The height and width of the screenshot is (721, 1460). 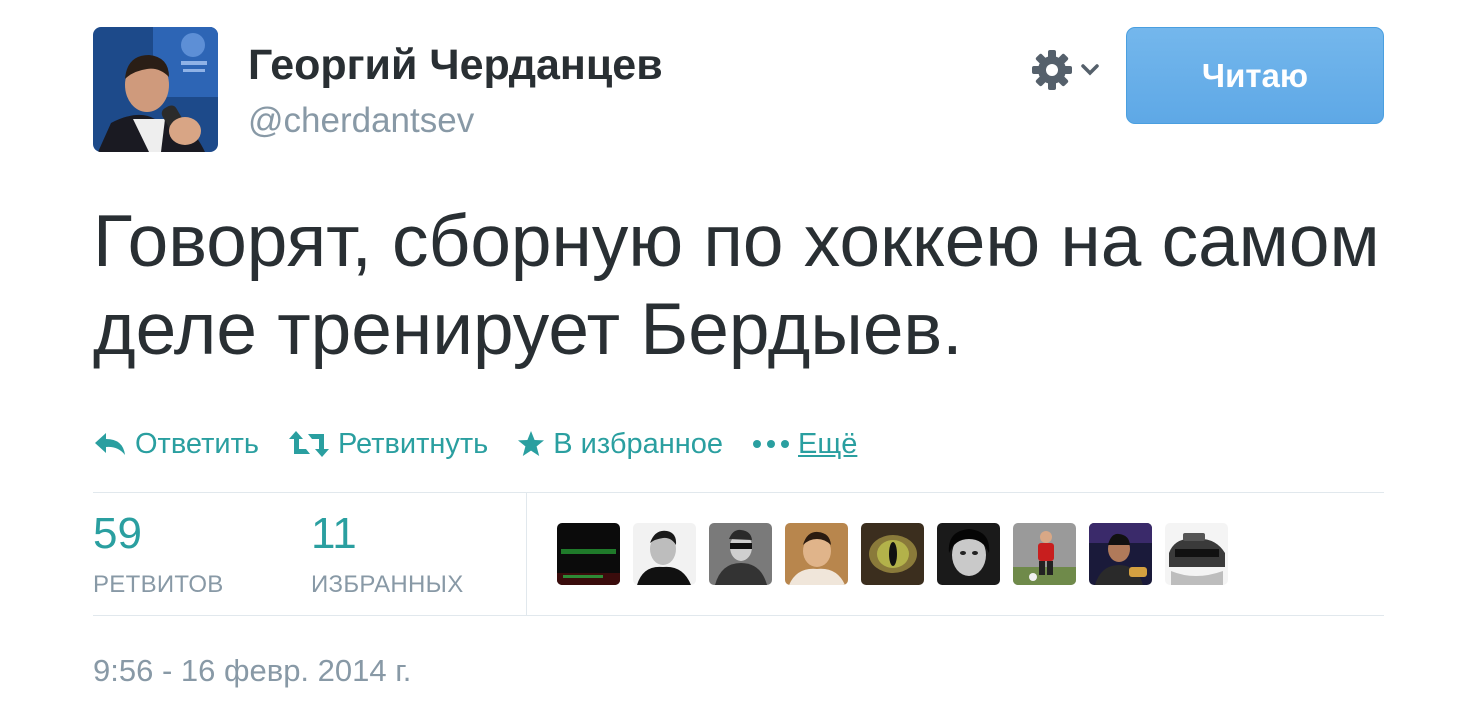 What do you see at coordinates (1255, 75) in the screenshot?
I see `follow-button: Читаю` at bounding box center [1255, 75].